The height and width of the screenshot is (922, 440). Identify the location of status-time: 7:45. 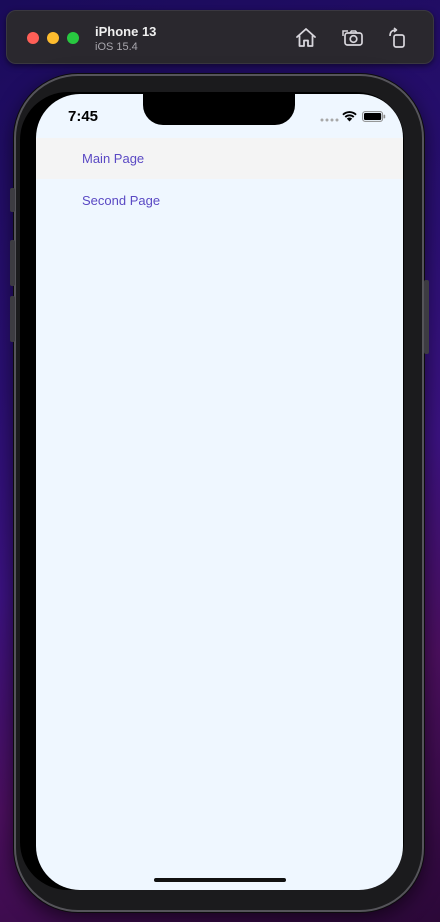
(83, 116).